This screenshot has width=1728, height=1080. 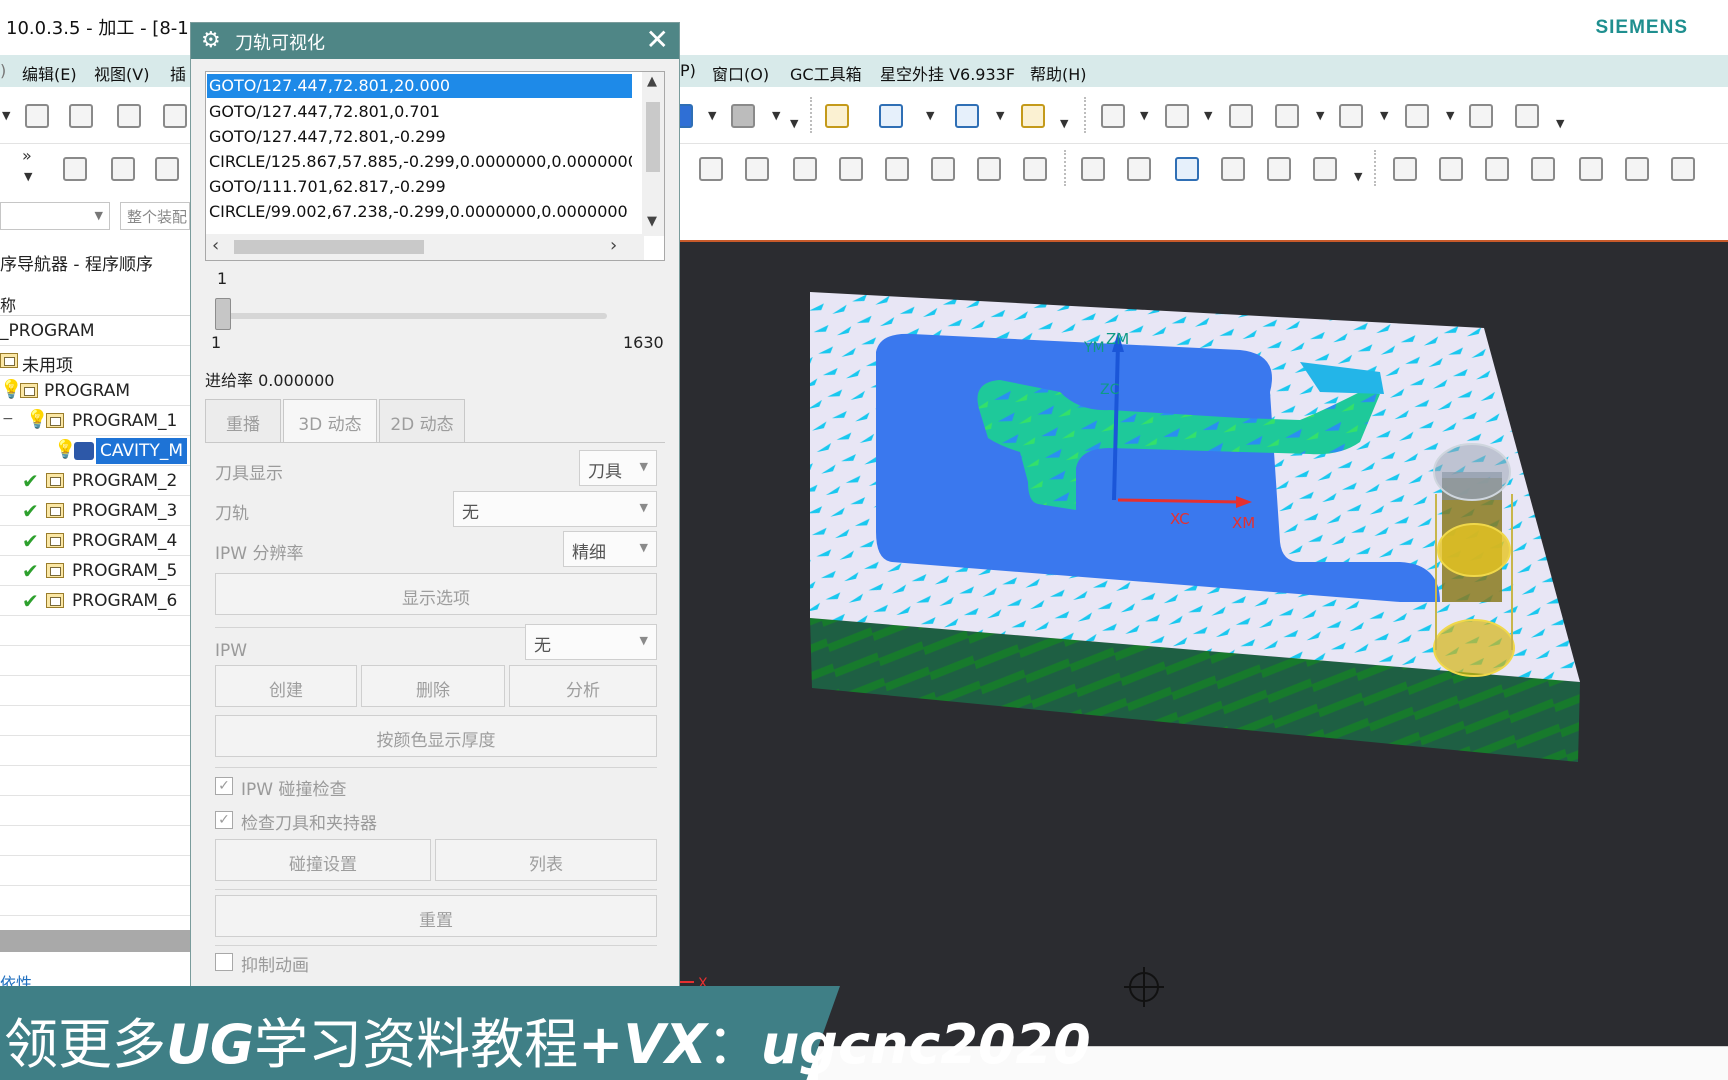 I want to click on gcode-horizontal-scrollbar: ‹ ›, so click(x=425, y=247).